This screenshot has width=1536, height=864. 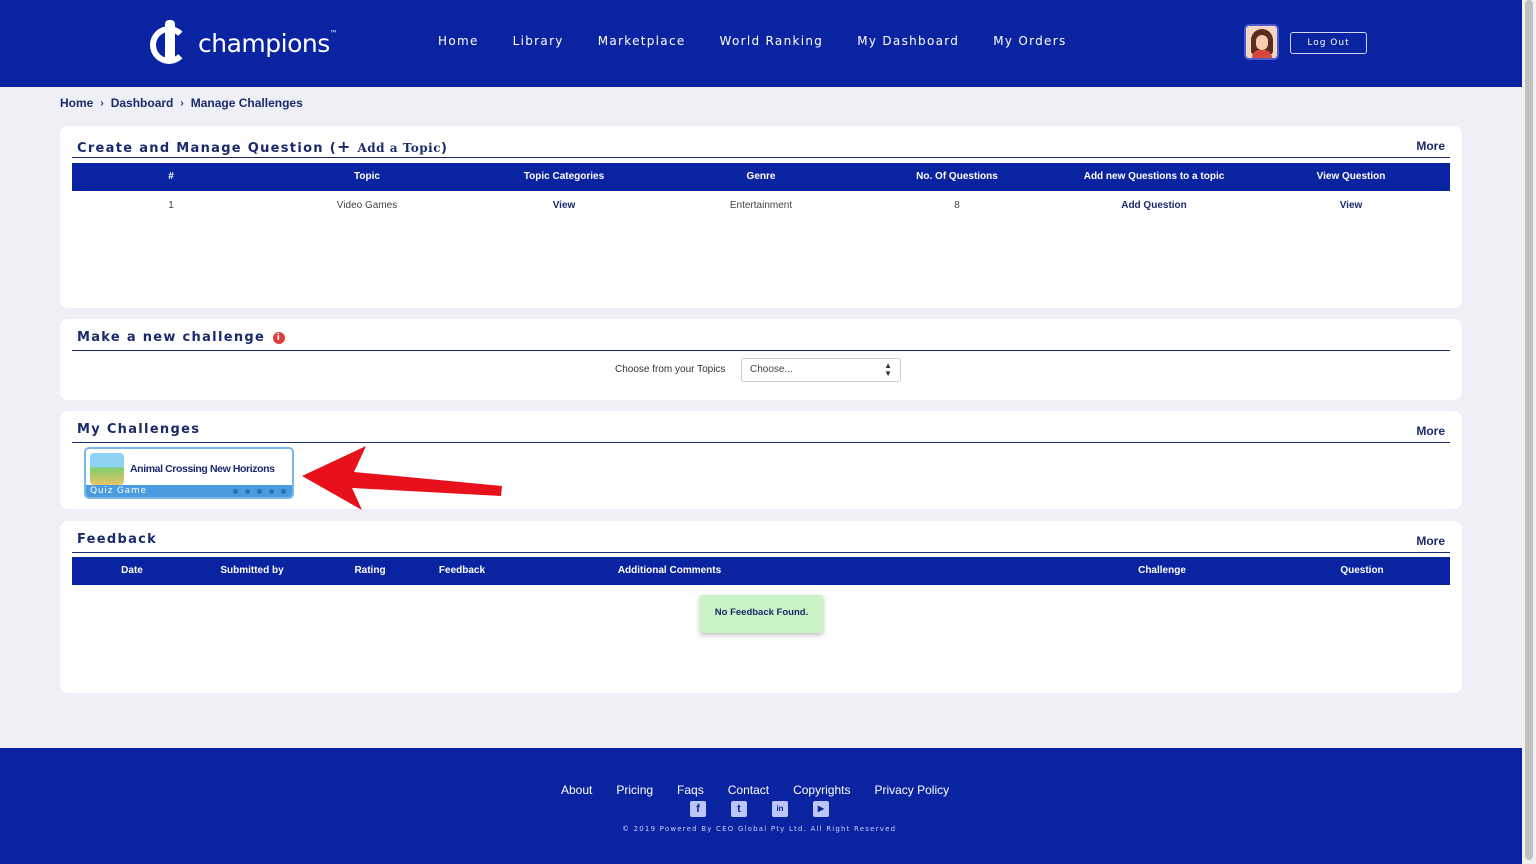 I want to click on col-additional-comments: Additional Comments, so click(x=669, y=570).